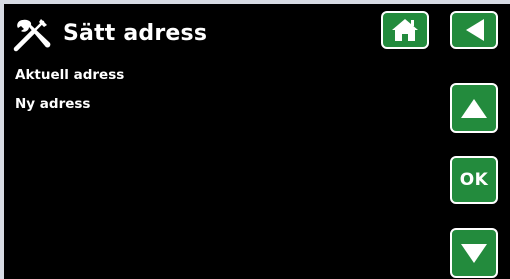 This screenshot has width=510, height=279. I want to click on up-button, so click(474, 108).